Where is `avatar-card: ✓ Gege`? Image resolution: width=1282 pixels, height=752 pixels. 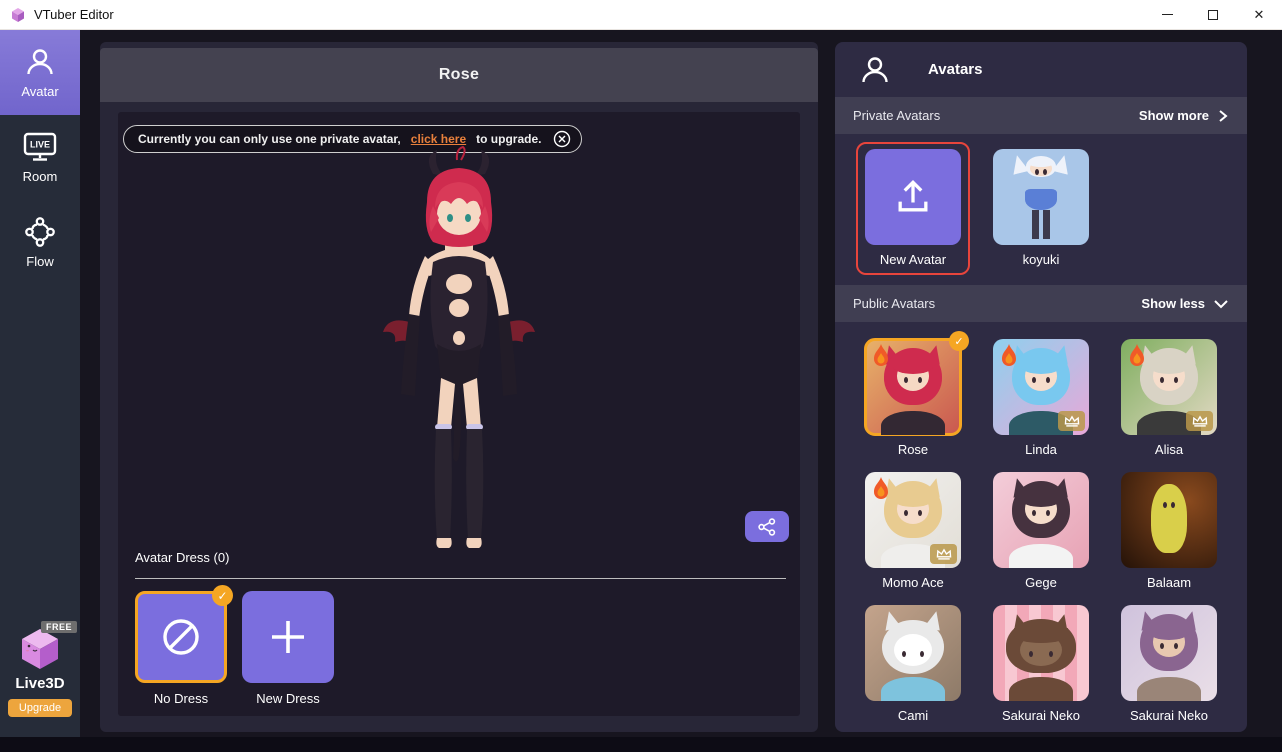
avatar-card: ✓ Gege is located at coordinates (1041, 531).